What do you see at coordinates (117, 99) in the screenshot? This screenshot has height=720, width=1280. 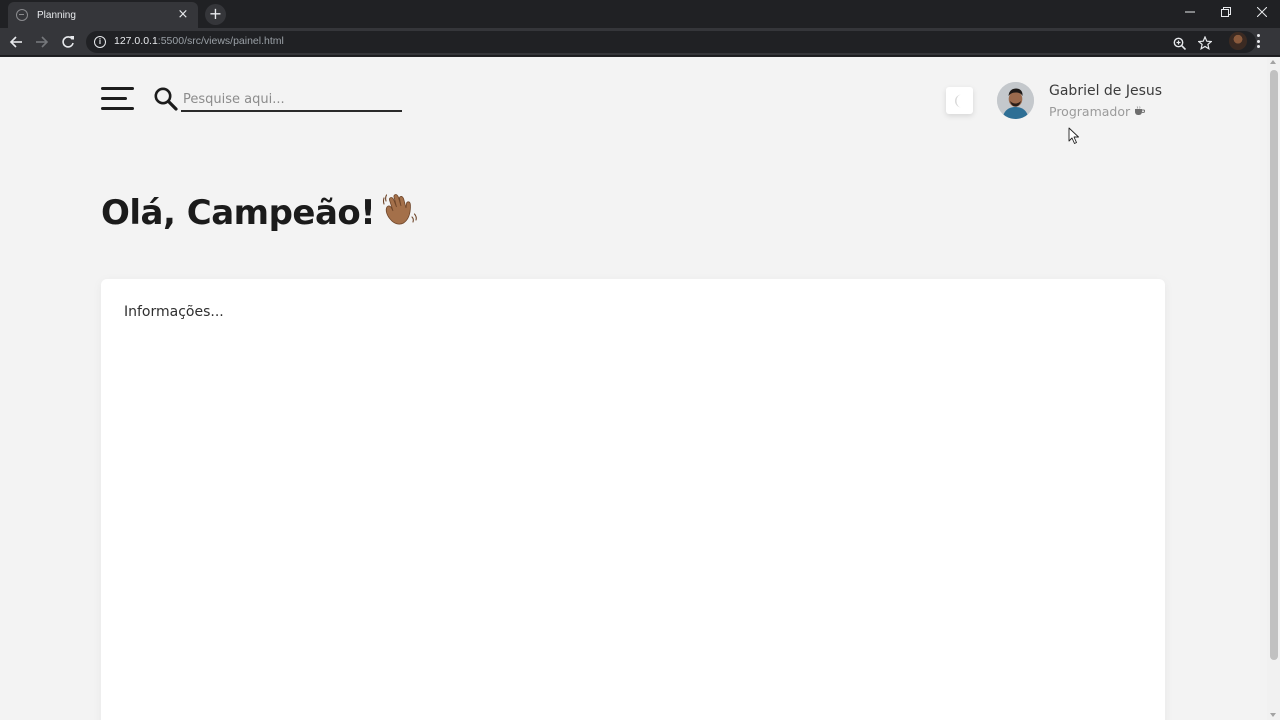 I see `menu-icon` at bounding box center [117, 99].